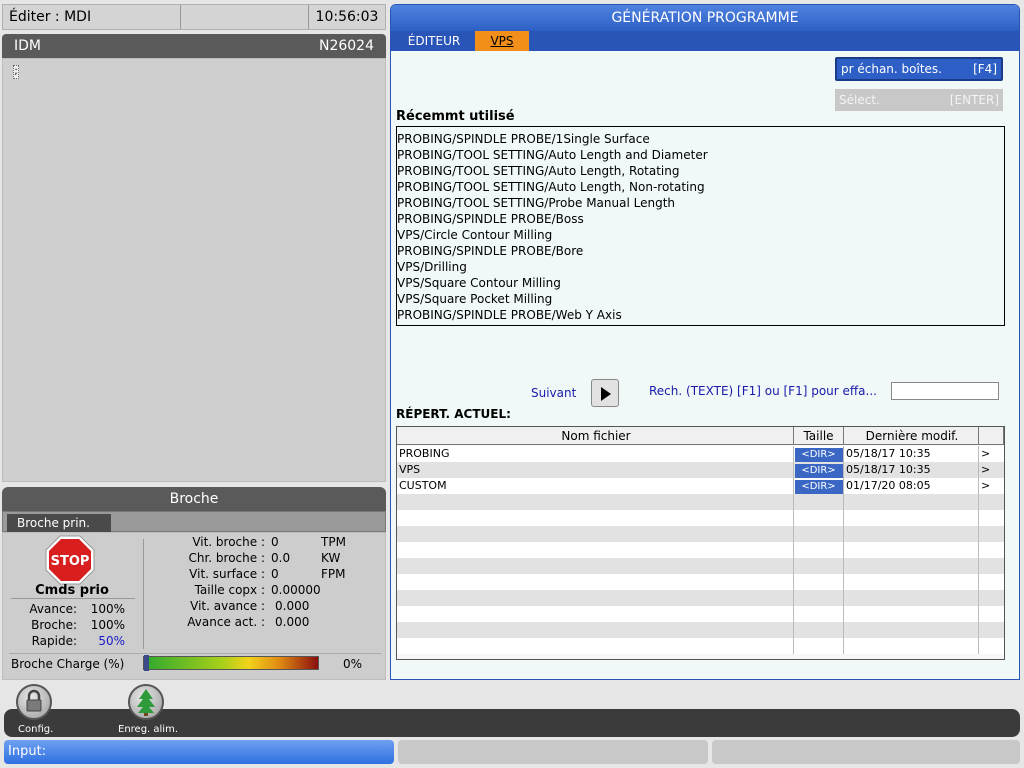  I want to click on file-name: PROBING, so click(595, 454).